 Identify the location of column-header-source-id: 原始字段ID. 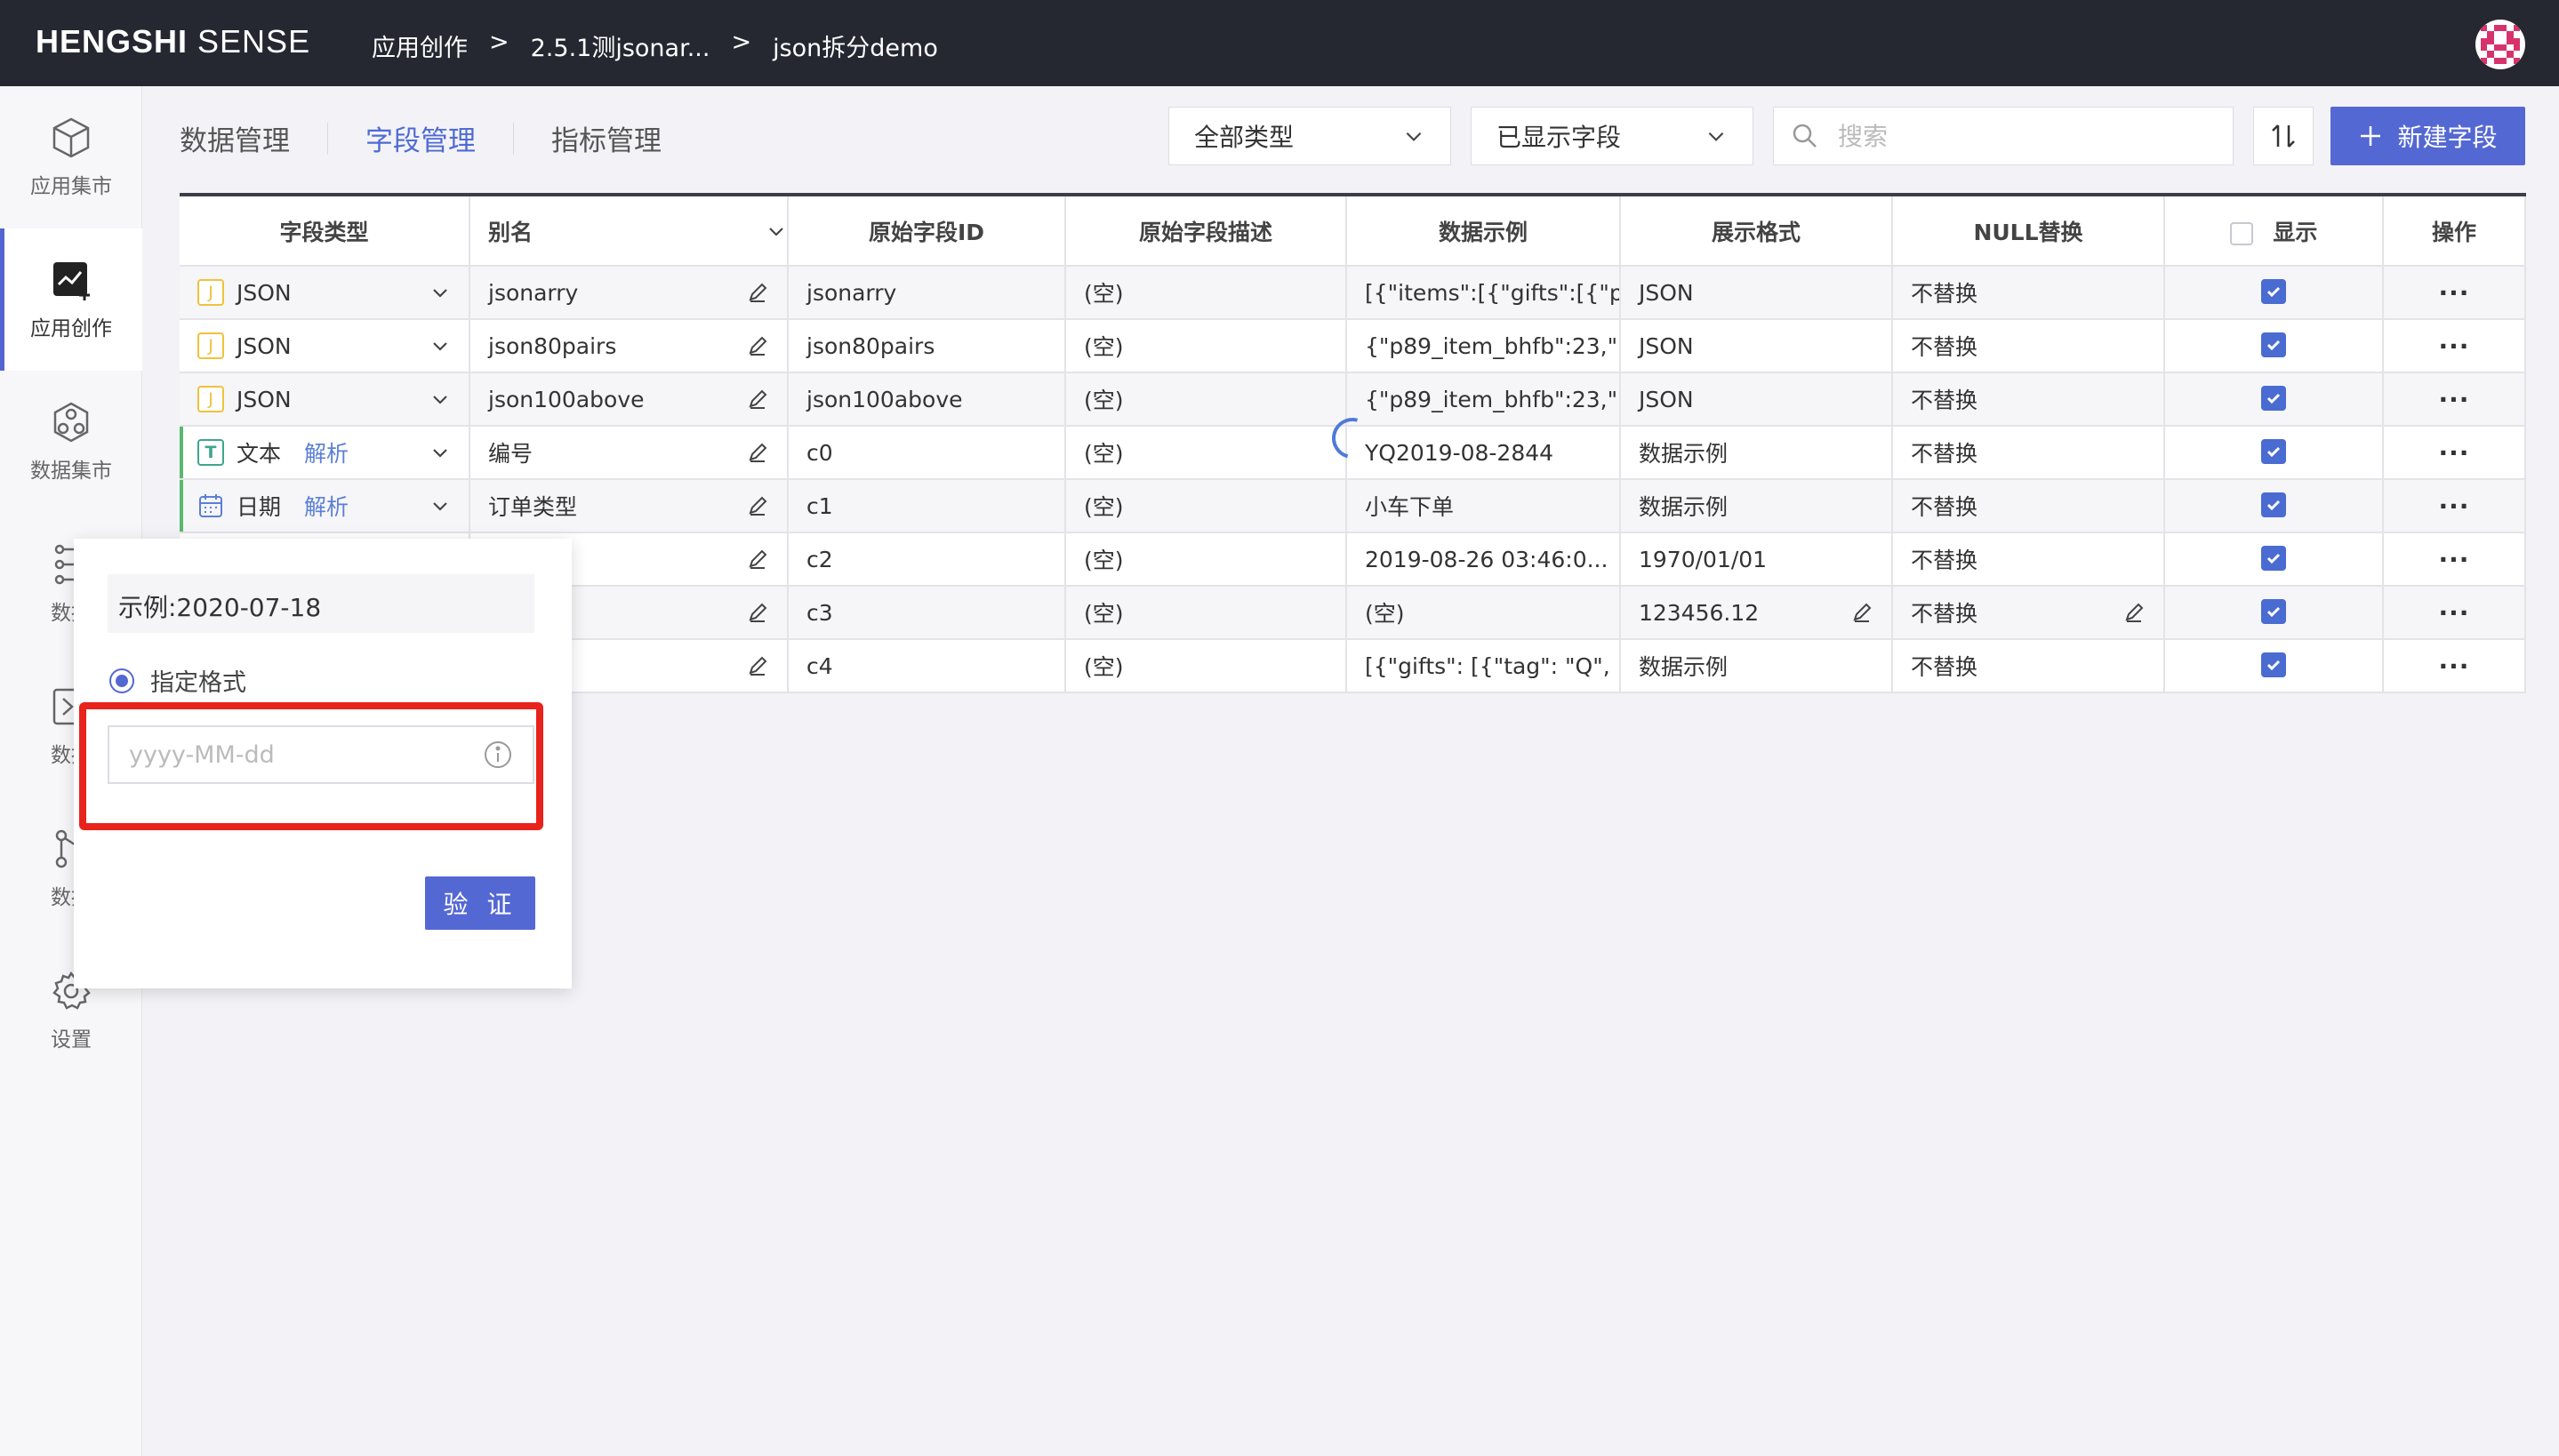
(927, 231).